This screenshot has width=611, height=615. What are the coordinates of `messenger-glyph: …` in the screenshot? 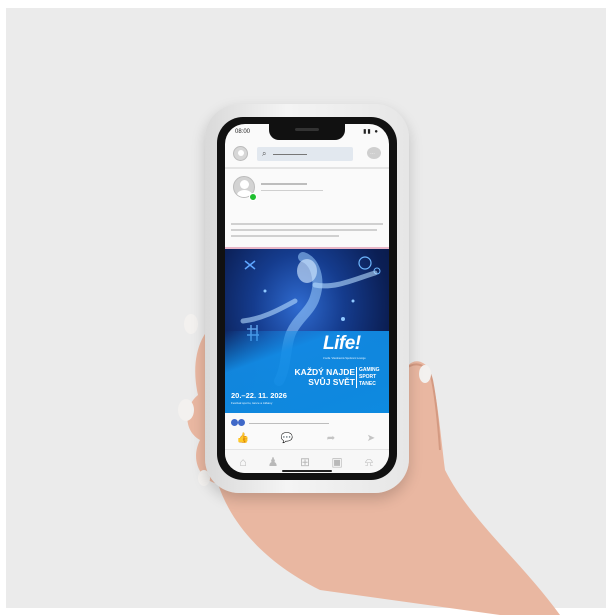 It's located at (372, 153).